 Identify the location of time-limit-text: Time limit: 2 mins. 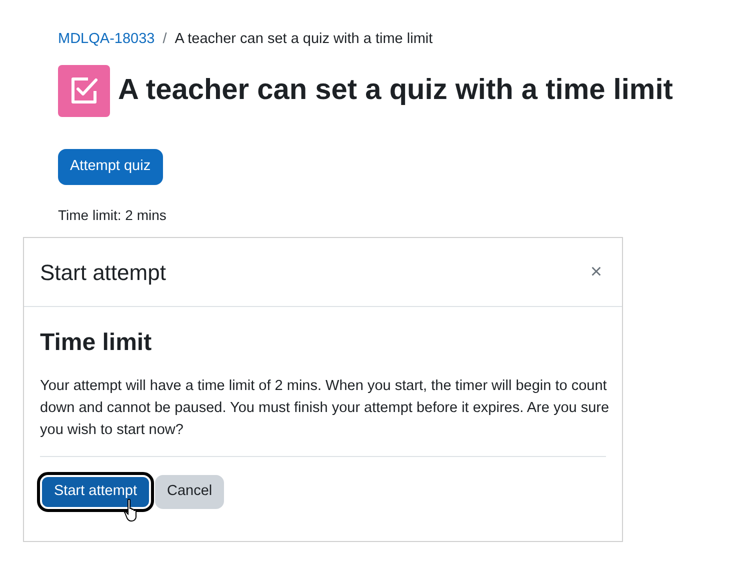
(112, 214).